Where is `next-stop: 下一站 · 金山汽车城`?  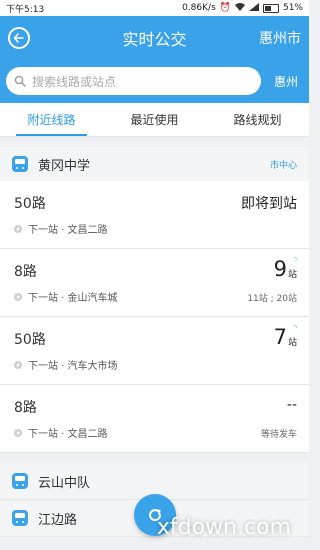
next-stop: 下一站 · 金山汽车城 is located at coordinates (66, 296).